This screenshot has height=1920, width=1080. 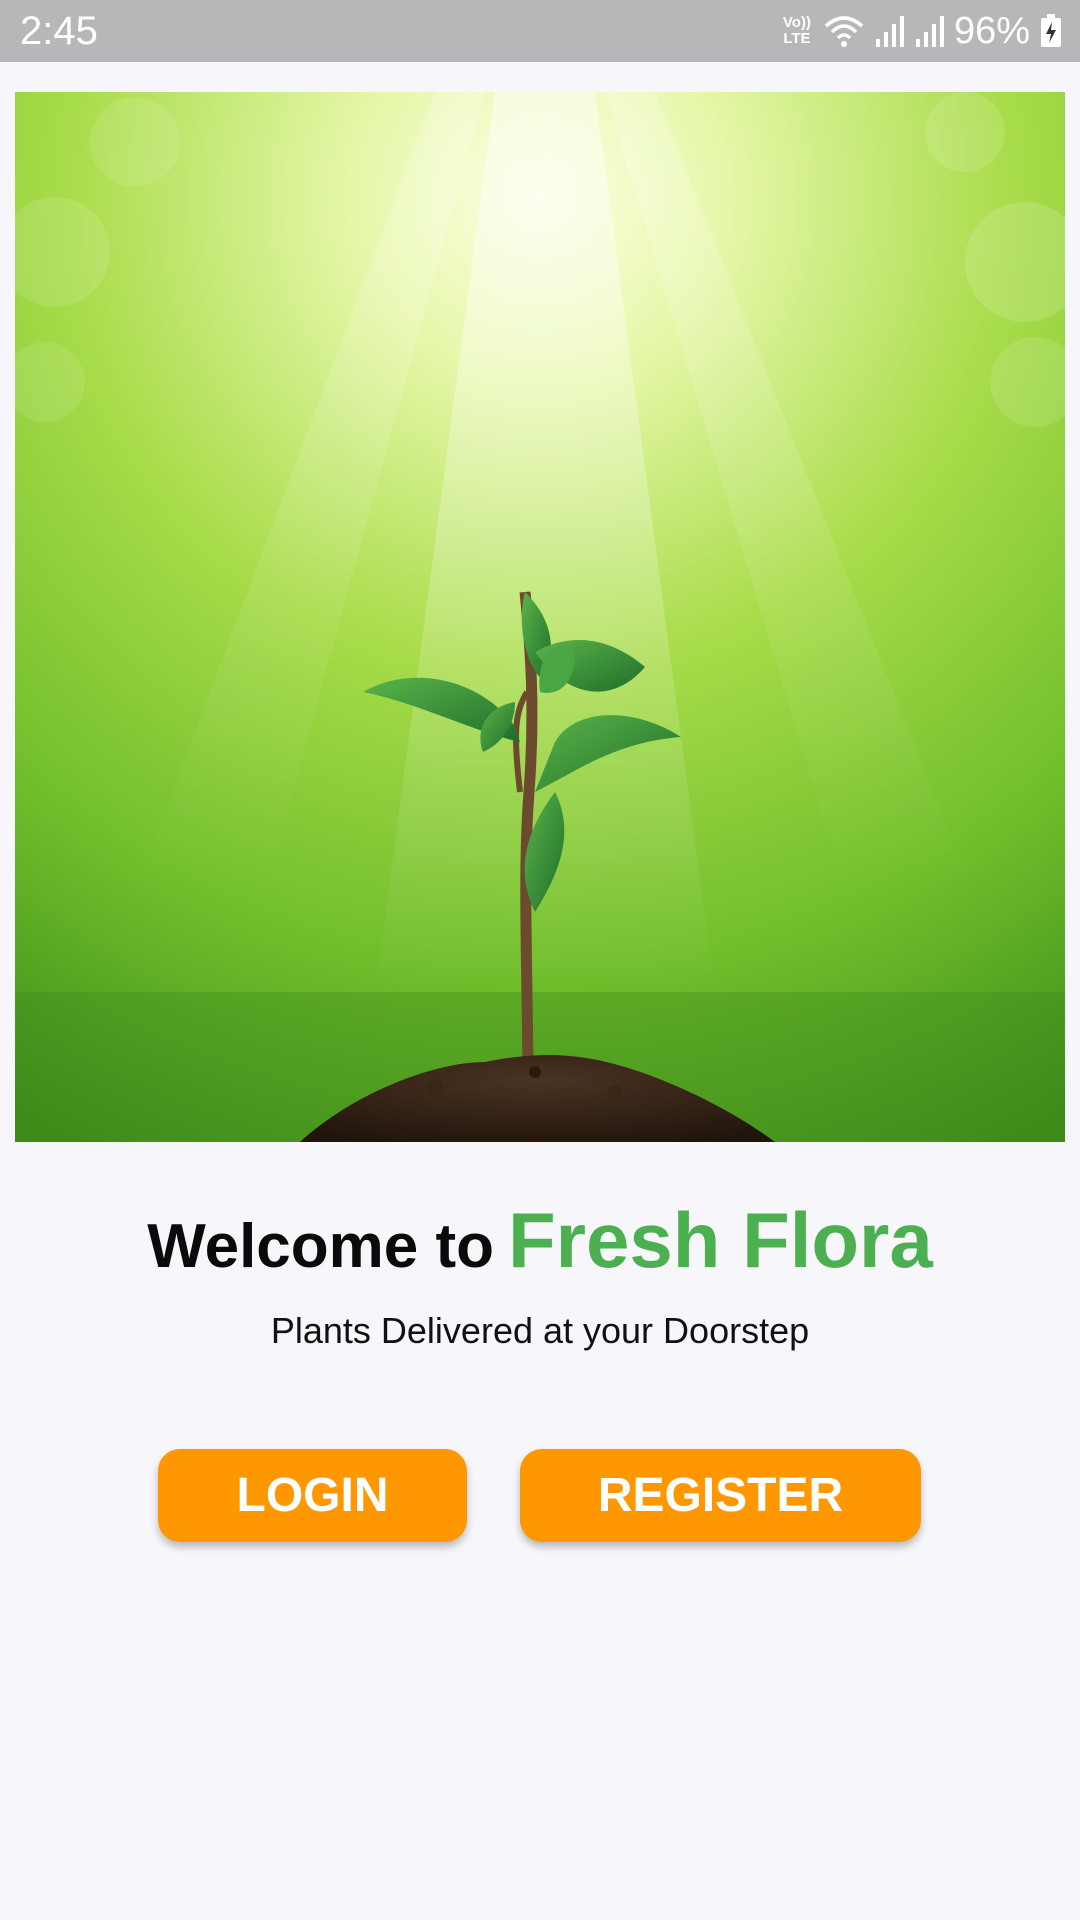 I want to click on status-bar: 2:45 Vo)) LTE 96%, so click(x=540, y=31).